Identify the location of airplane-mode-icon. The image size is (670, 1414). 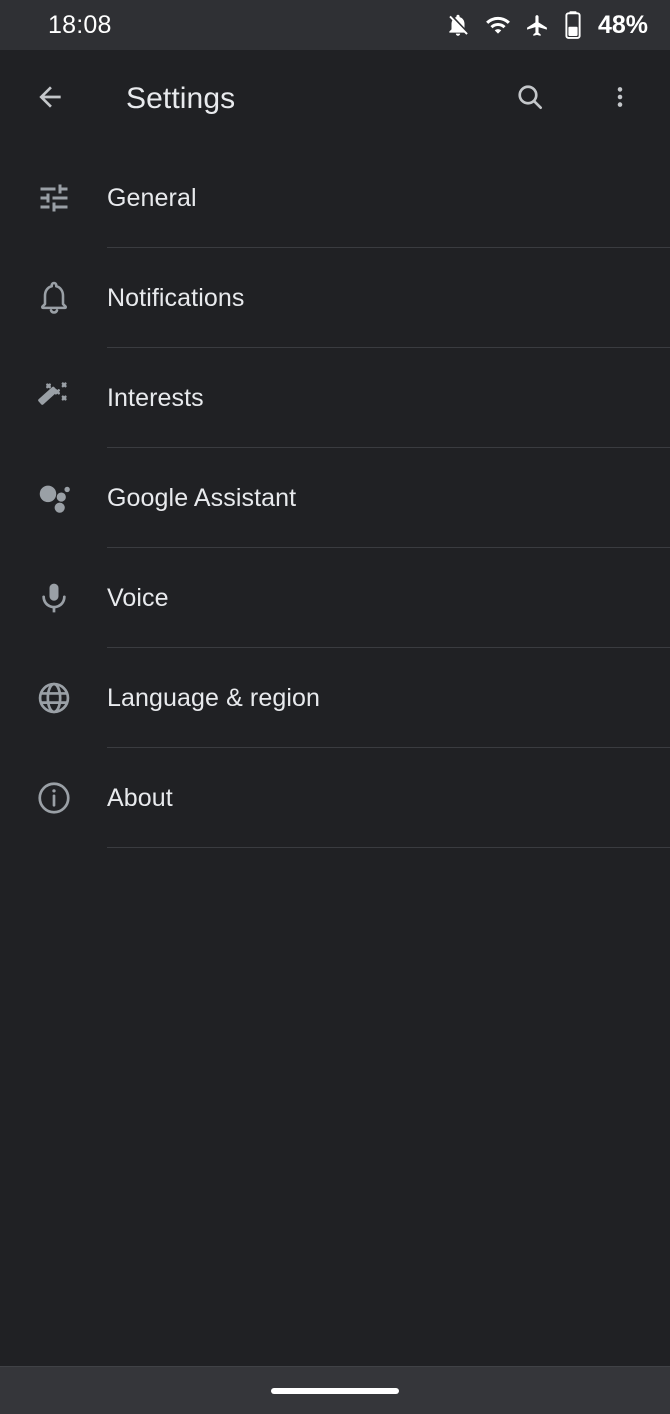
(537, 25).